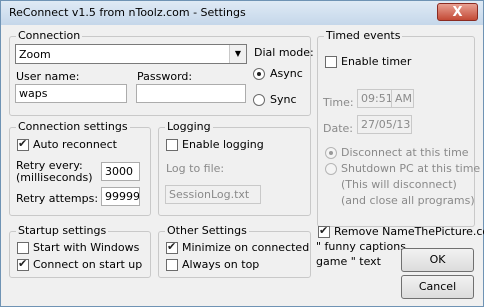 The width and height of the screenshot is (484, 307). What do you see at coordinates (223, 144) in the screenshot?
I see `enable-logging-label: Enable logging` at bounding box center [223, 144].